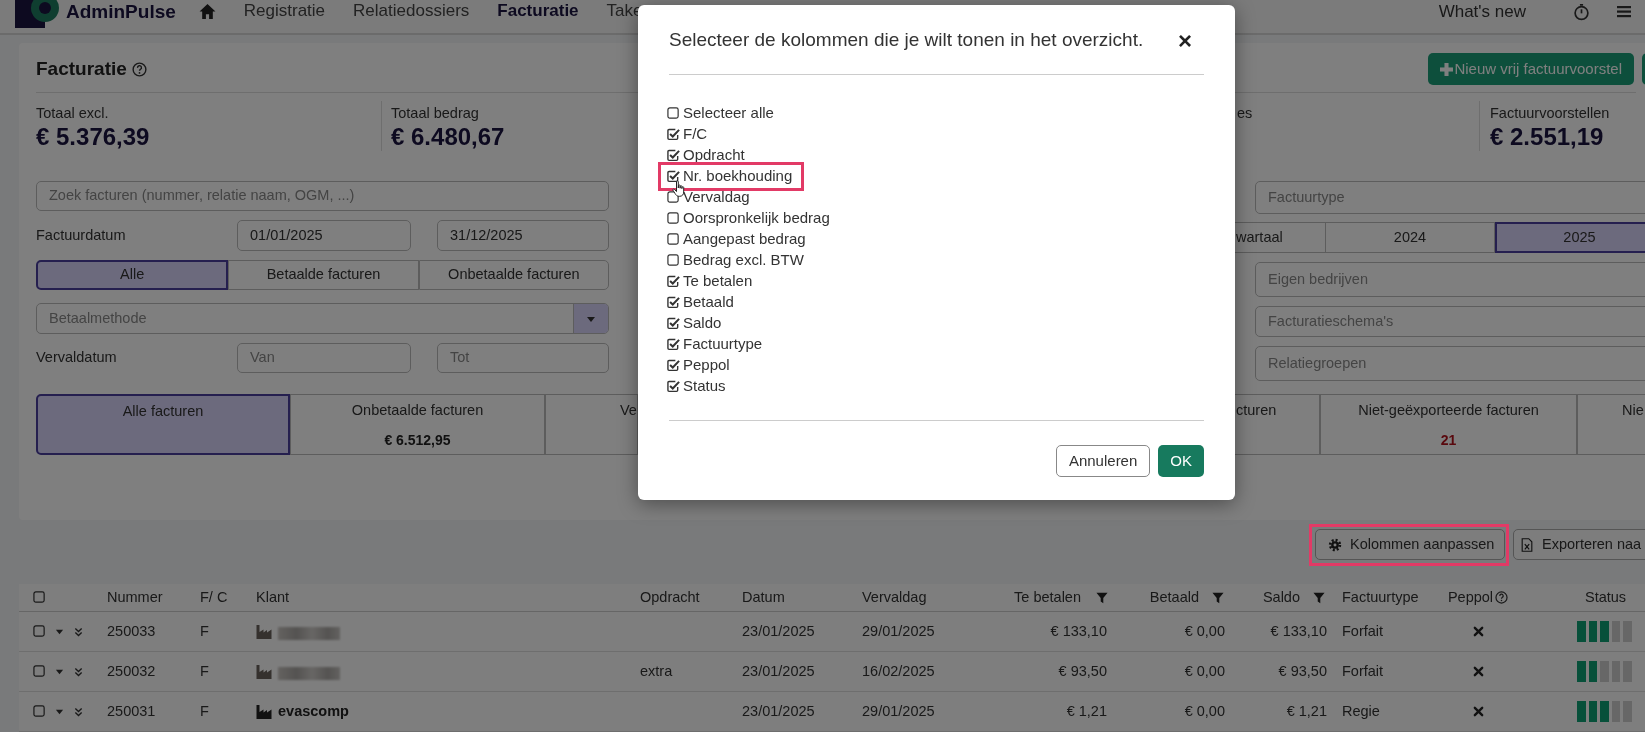  What do you see at coordinates (214, 597) in the screenshot?
I see `column-header: F/ C` at bounding box center [214, 597].